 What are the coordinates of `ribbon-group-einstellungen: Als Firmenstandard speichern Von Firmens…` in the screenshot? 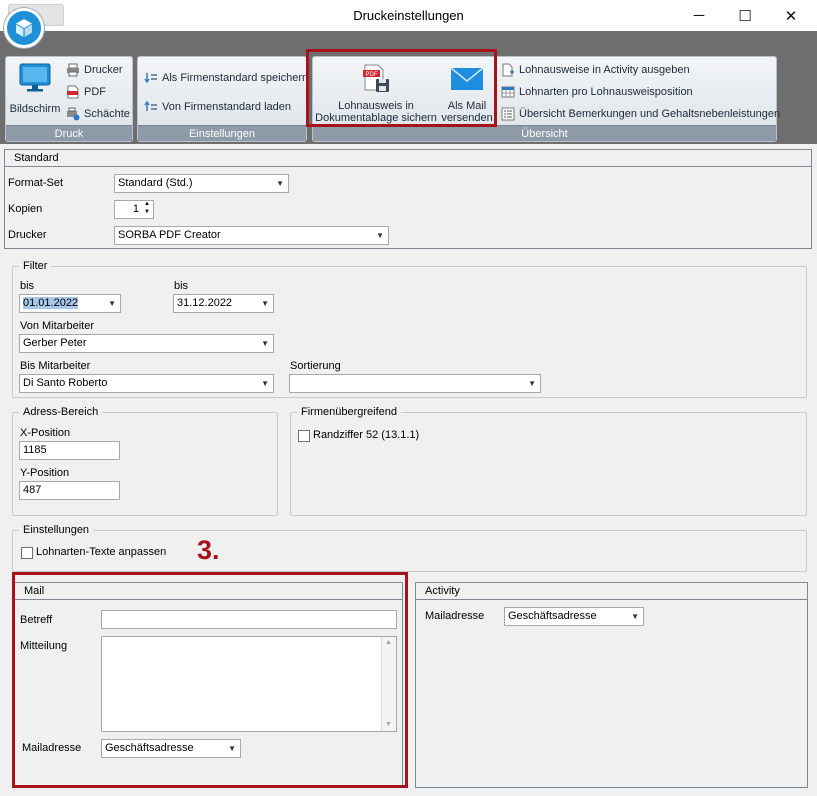 It's located at (222, 99).